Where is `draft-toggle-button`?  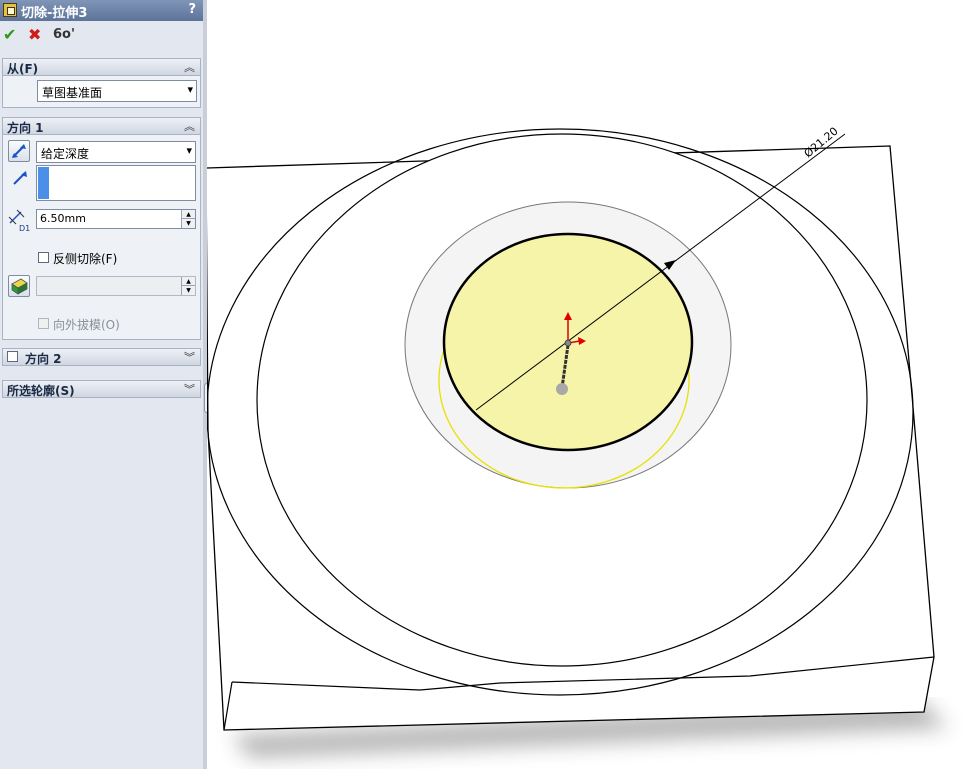 draft-toggle-button is located at coordinates (19, 286).